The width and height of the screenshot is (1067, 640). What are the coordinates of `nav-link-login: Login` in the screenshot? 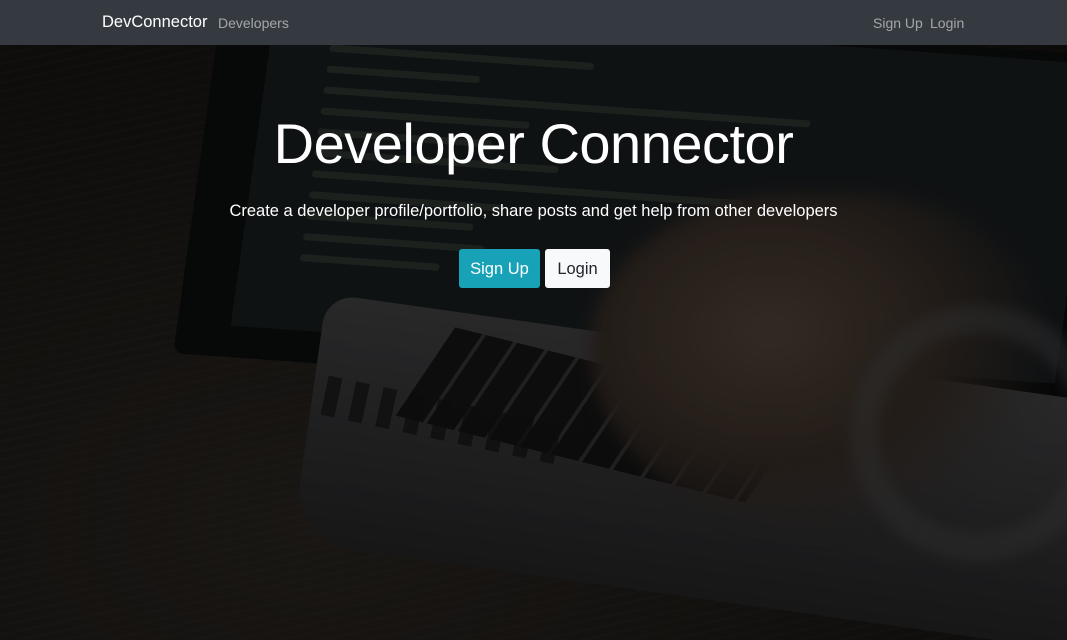 It's located at (947, 23).